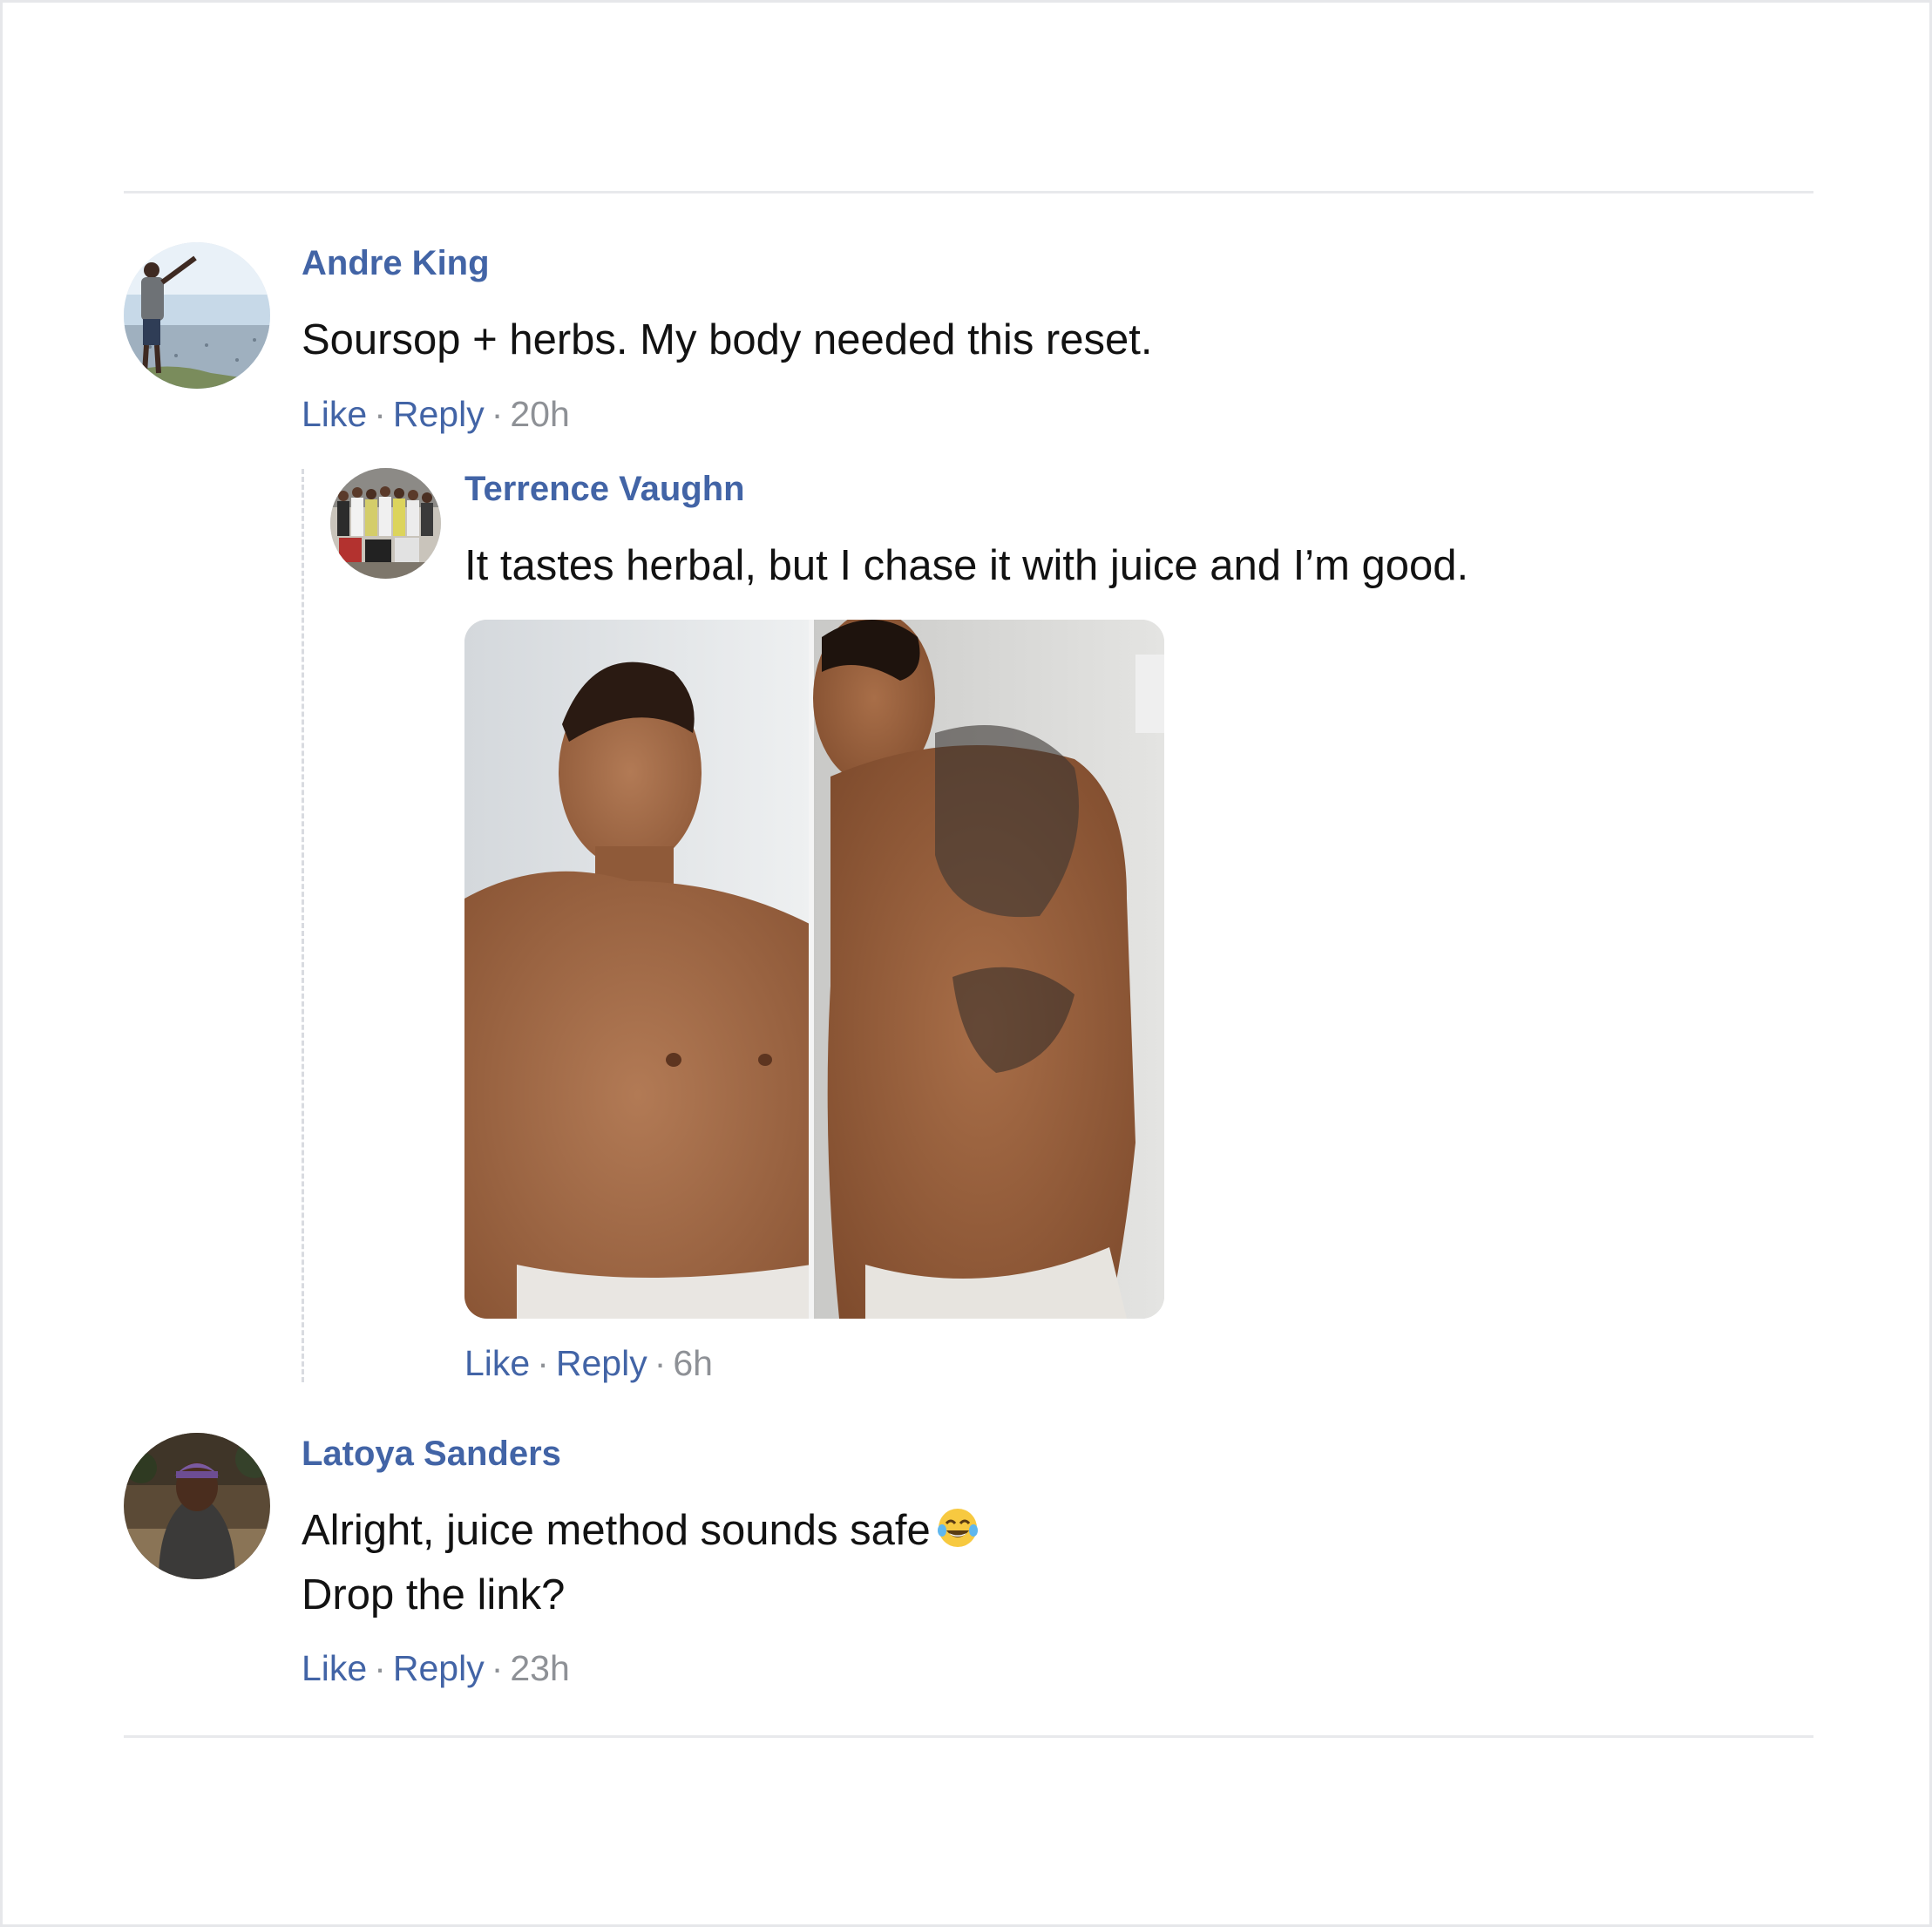 This screenshot has width=1932, height=1927. I want to click on comment-author-name: Latoya Sanders, so click(432, 1454).